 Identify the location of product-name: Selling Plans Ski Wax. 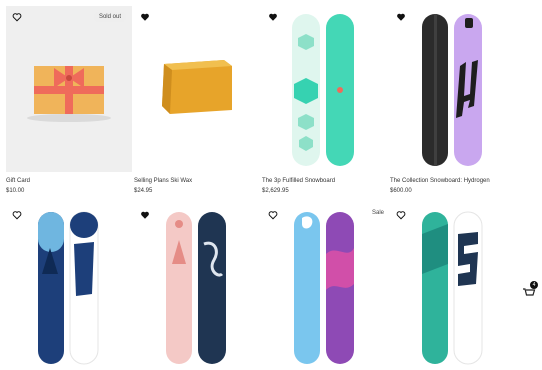
(163, 181).